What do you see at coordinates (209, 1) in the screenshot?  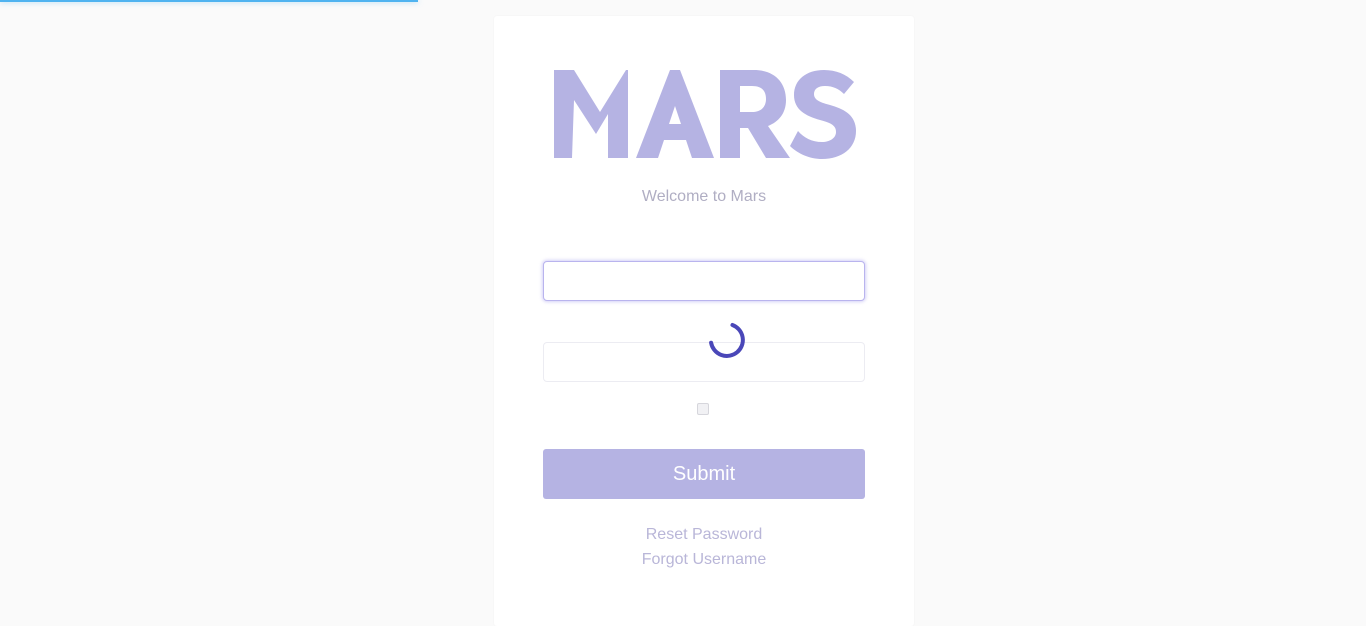 I see `page-loading-progress-bar` at bounding box center [209, 1].